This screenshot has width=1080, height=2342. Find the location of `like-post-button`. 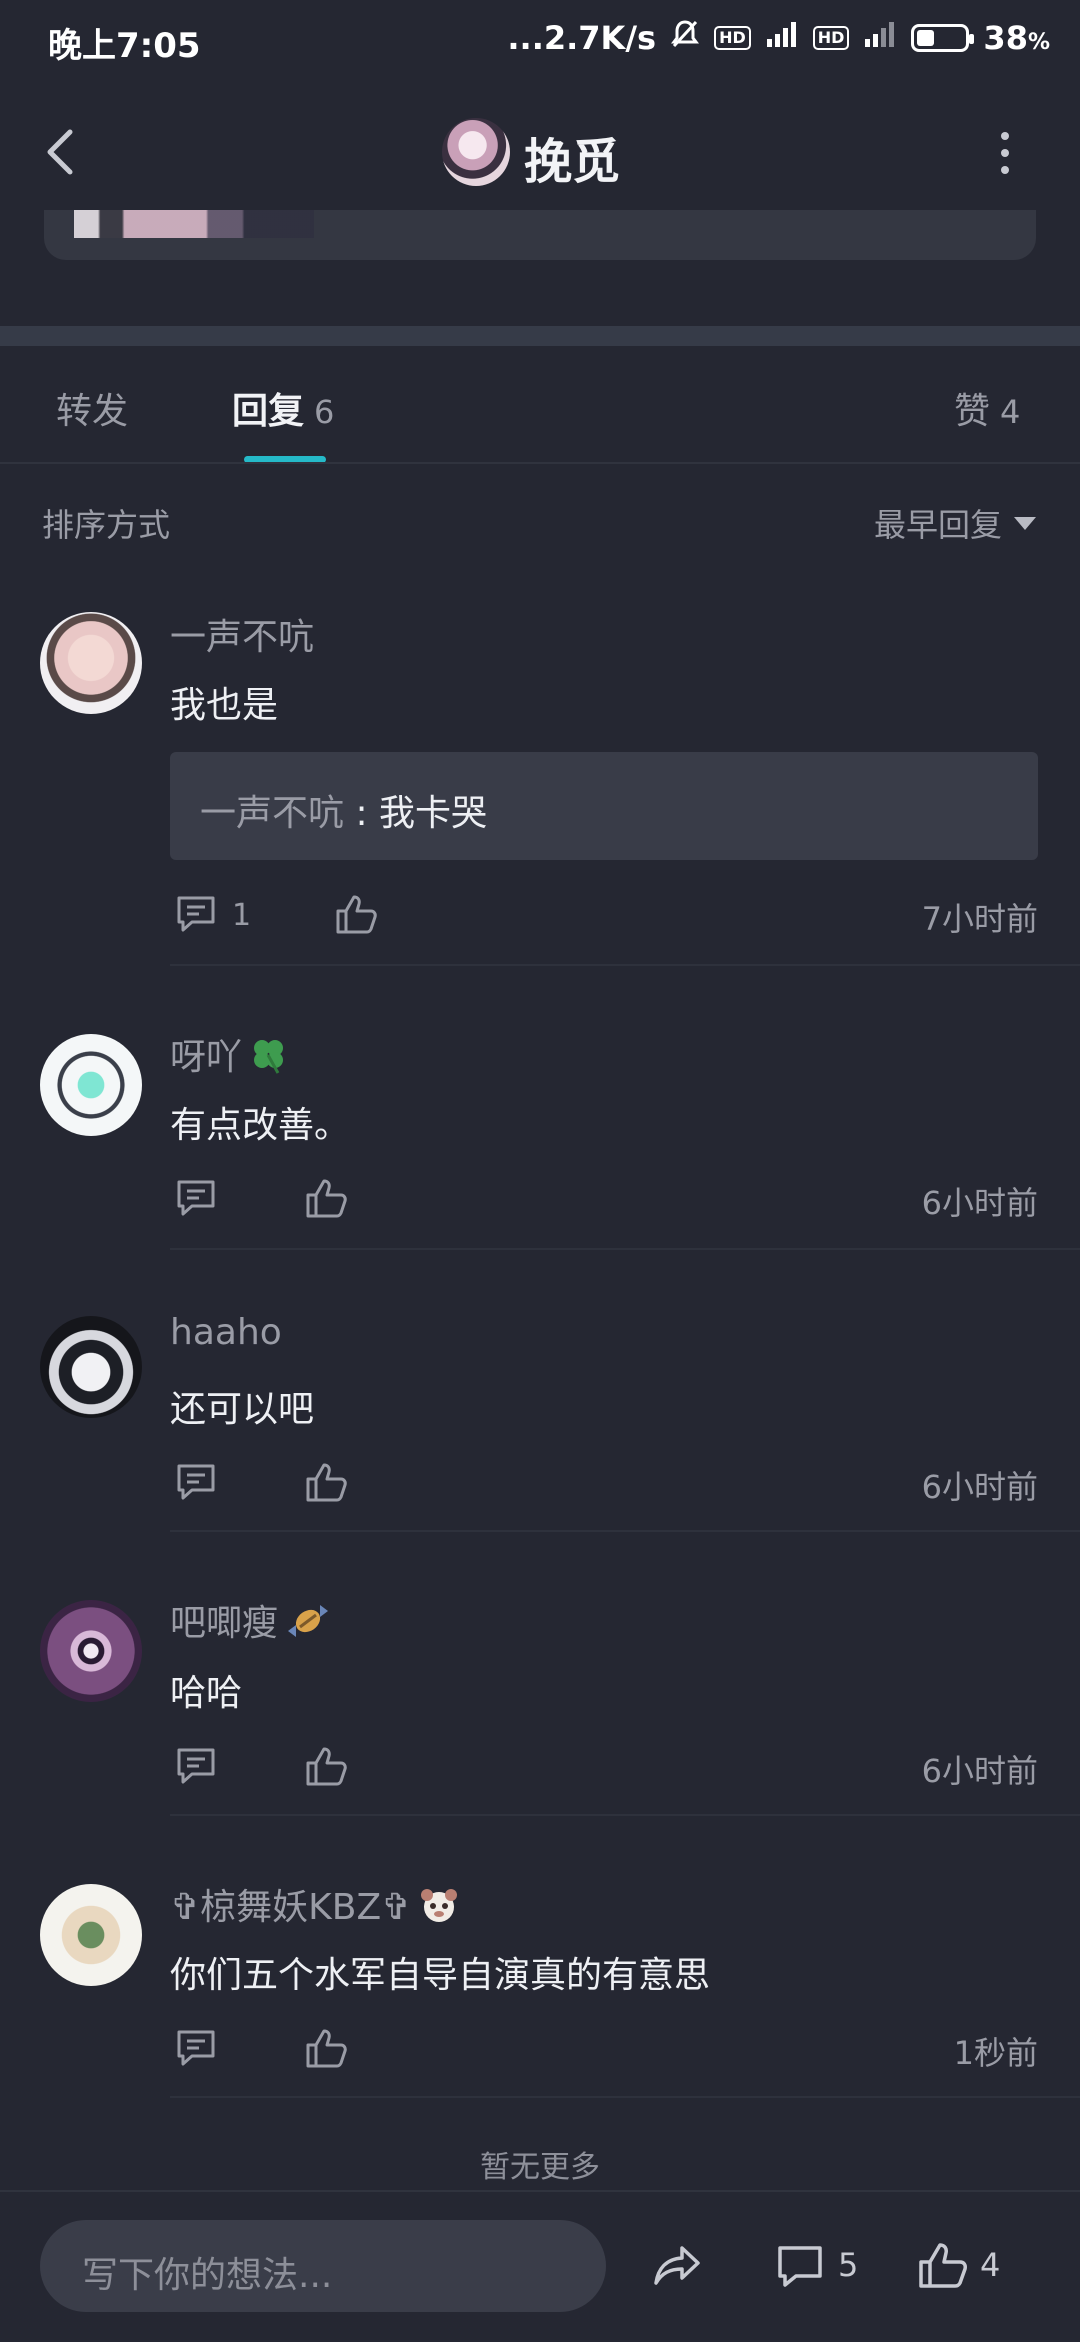

like-post-button is located at coordinates (942, 2266).